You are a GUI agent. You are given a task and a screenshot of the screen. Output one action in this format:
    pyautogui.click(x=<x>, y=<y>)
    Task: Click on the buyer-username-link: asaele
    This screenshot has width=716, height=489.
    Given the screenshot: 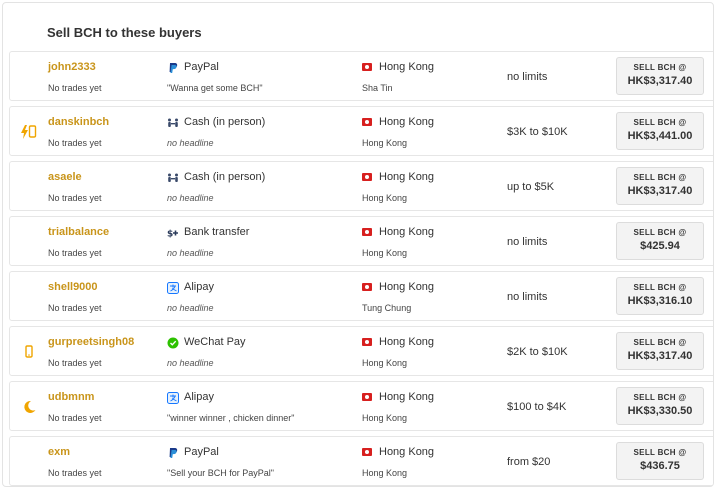 What is the action you would take?
    pyautogui.click(x=65, y=177)
    